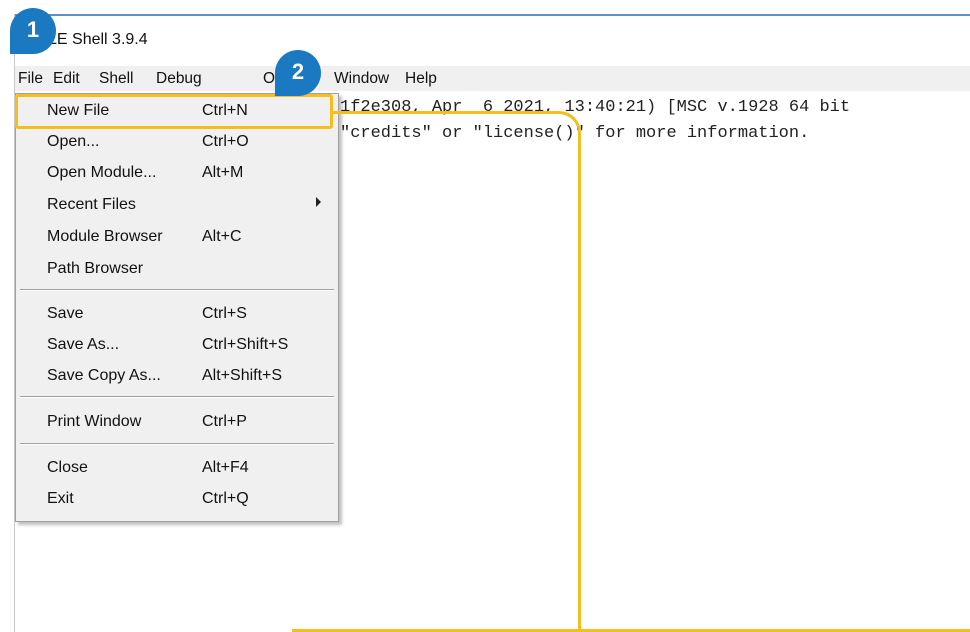 The image size is (970, 632). I want to click on menu-debug: Debug, so click(179, 79).